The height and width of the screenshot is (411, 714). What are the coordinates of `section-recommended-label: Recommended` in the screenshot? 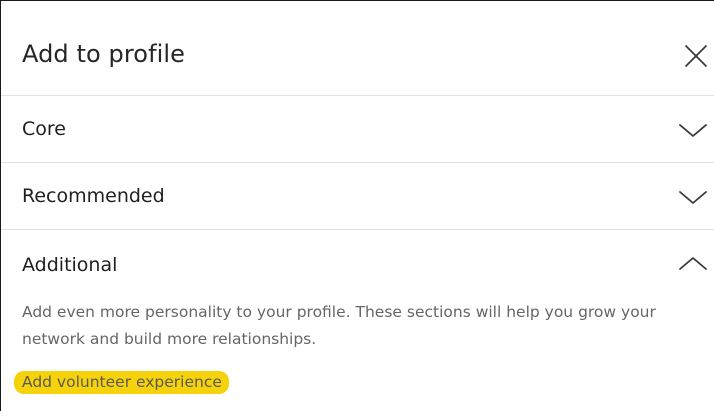 It's located at (93, 196).